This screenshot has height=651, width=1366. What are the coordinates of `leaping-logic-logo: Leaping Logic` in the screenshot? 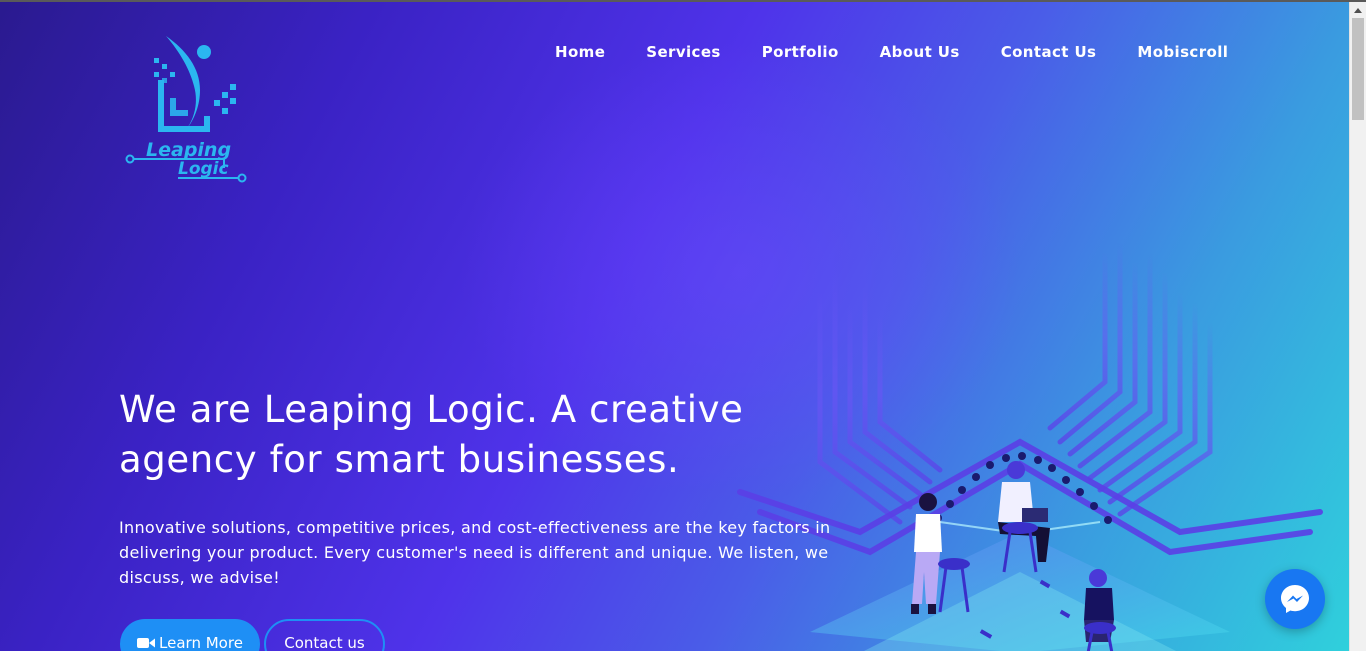 It's located at (185, 109).